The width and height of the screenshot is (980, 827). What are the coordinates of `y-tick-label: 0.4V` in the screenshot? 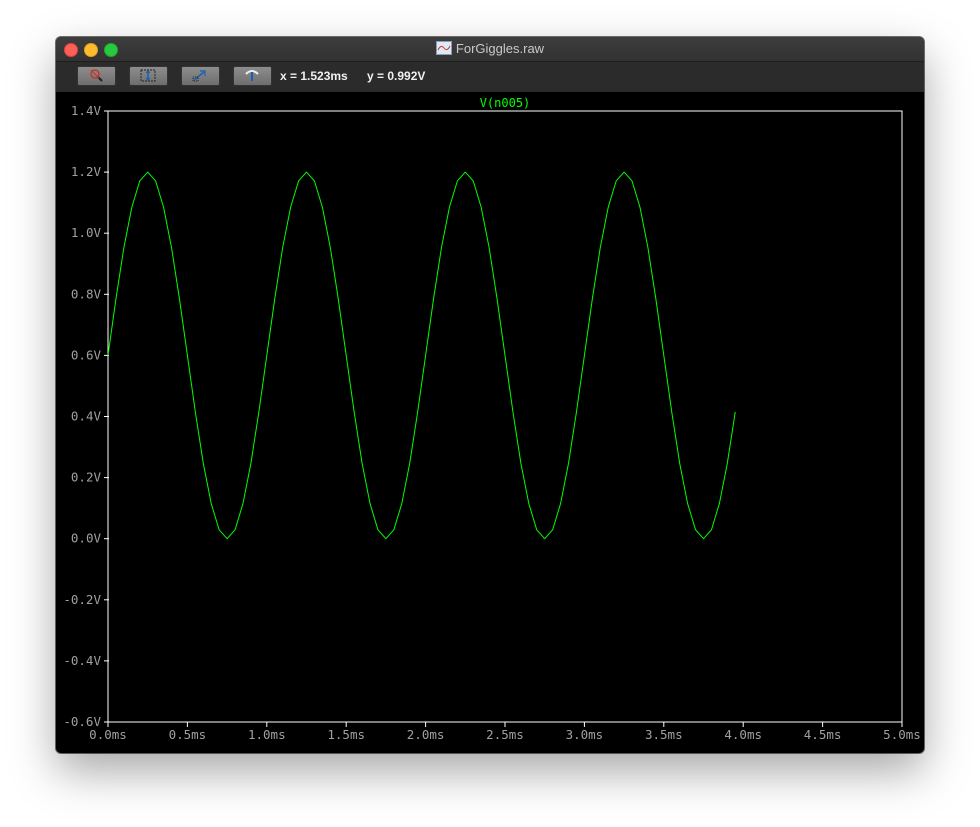 It's located at (86, 416).